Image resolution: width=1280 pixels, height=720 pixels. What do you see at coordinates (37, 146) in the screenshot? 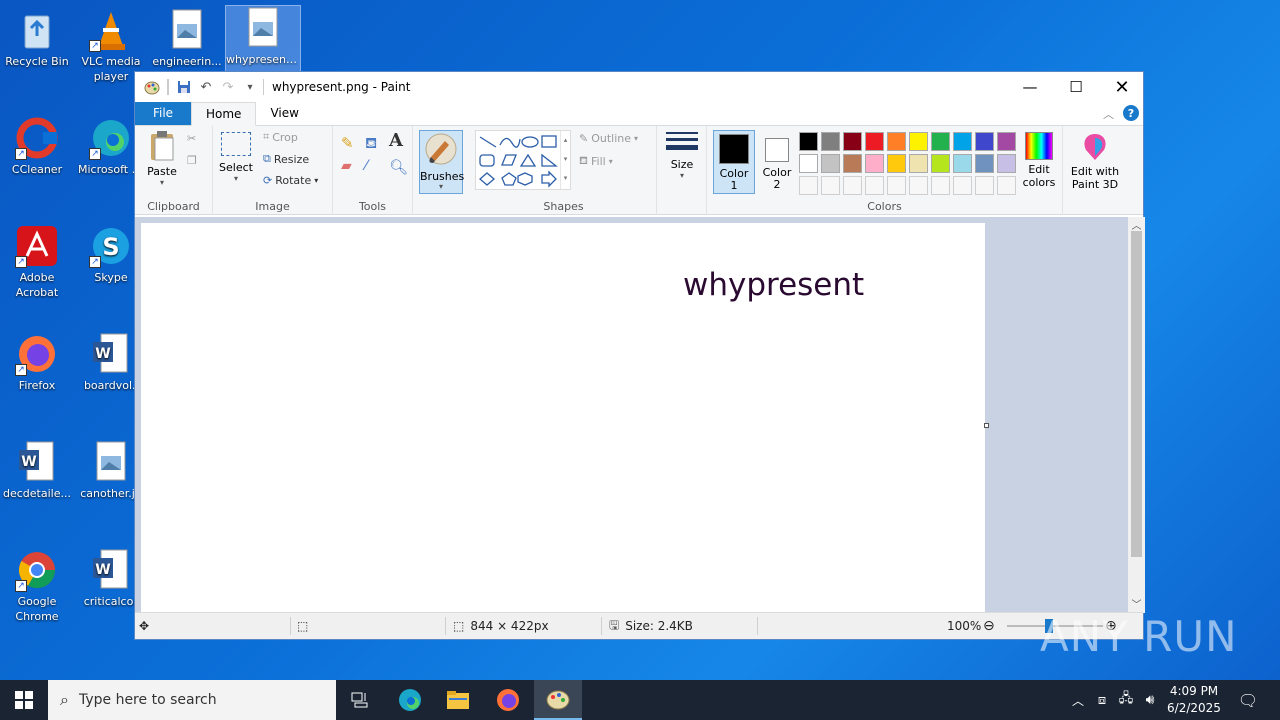
I see `desktop-icon-ccleaner: ↗ CCleaner` at bounding box center [37, 146].